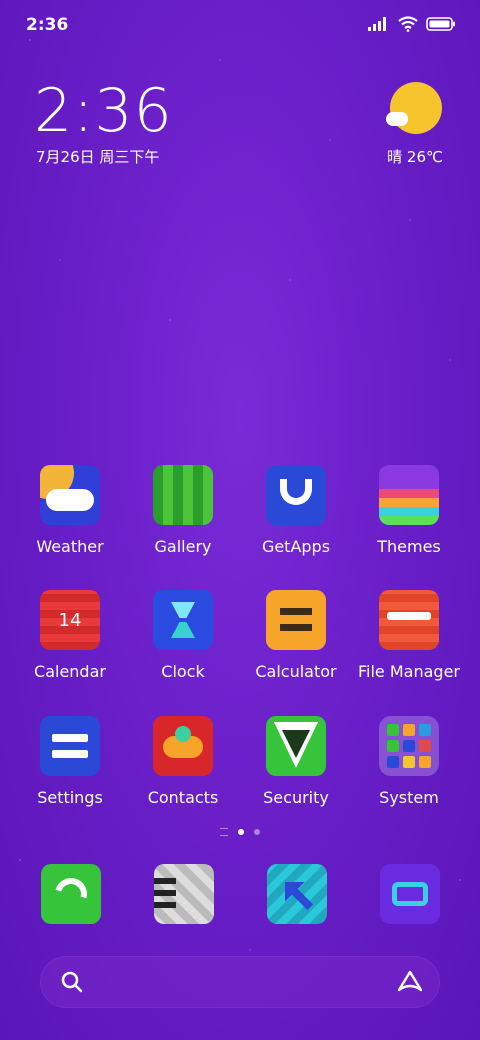 The image size is (480, 1040). I want to click on status-time: 2:36, so click(47, 25).